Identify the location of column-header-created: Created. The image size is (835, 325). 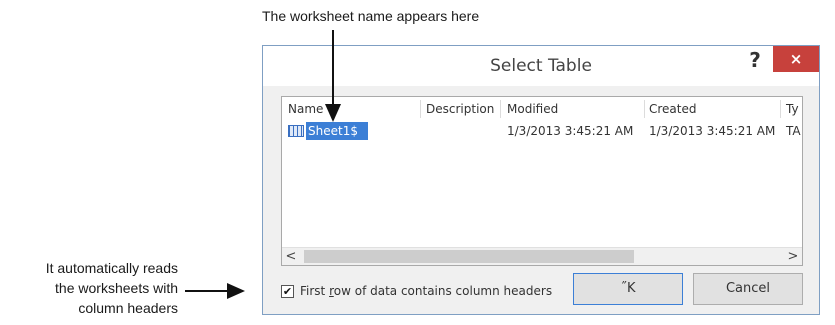
(673, 109).